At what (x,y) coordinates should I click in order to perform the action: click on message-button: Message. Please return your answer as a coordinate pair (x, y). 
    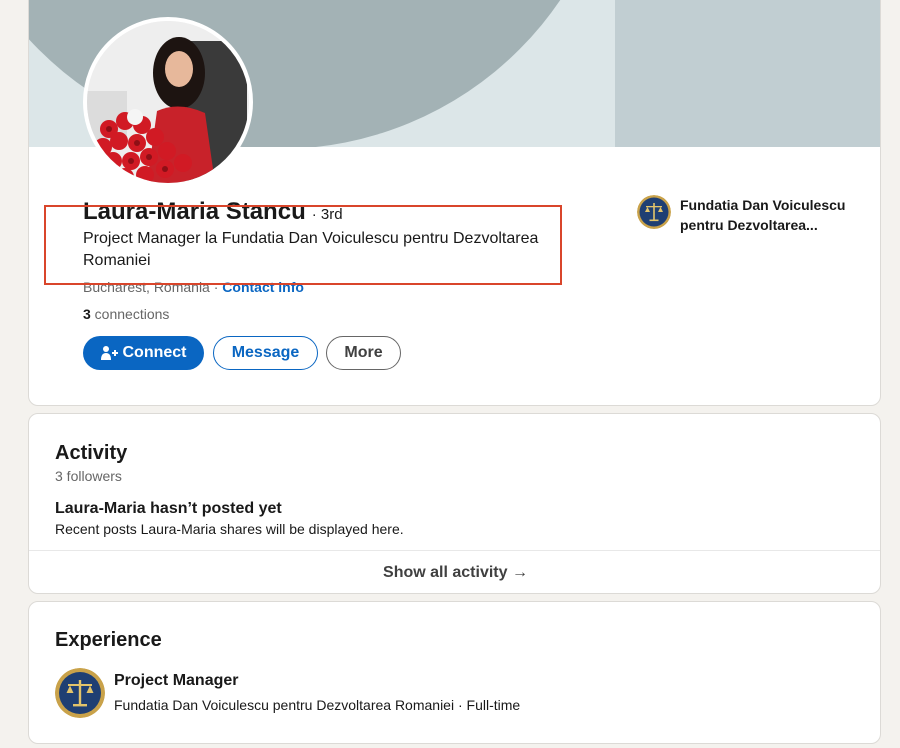
    Looking at the image, I should click on (265, 353).